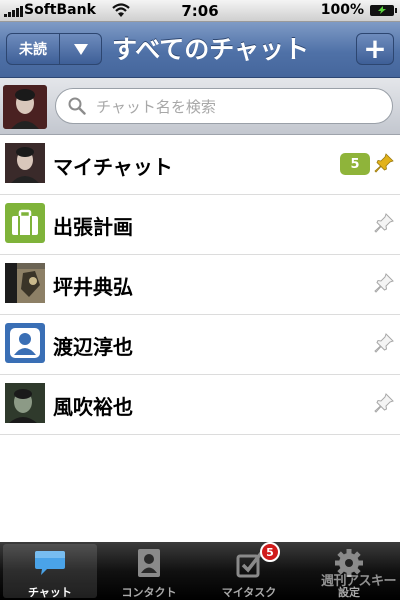 The height and width of the screenshot is (600, 400). What do you see at coordinates (93, 287) in the screenshot?
I see `chat-name: 坪井典弘` at bounding box center [93, 287].